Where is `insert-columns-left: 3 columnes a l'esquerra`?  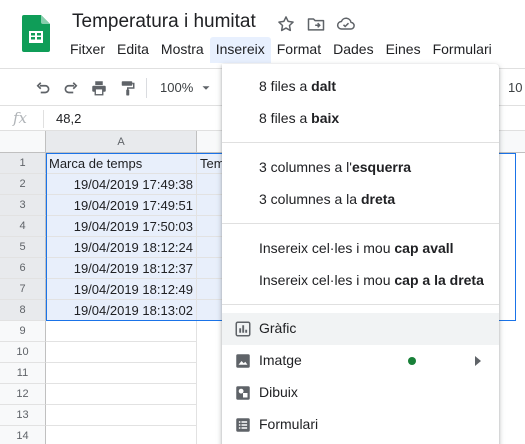
insert-columns-left: 3 columnes a l'esquerra is located at coordinates (360, 167).